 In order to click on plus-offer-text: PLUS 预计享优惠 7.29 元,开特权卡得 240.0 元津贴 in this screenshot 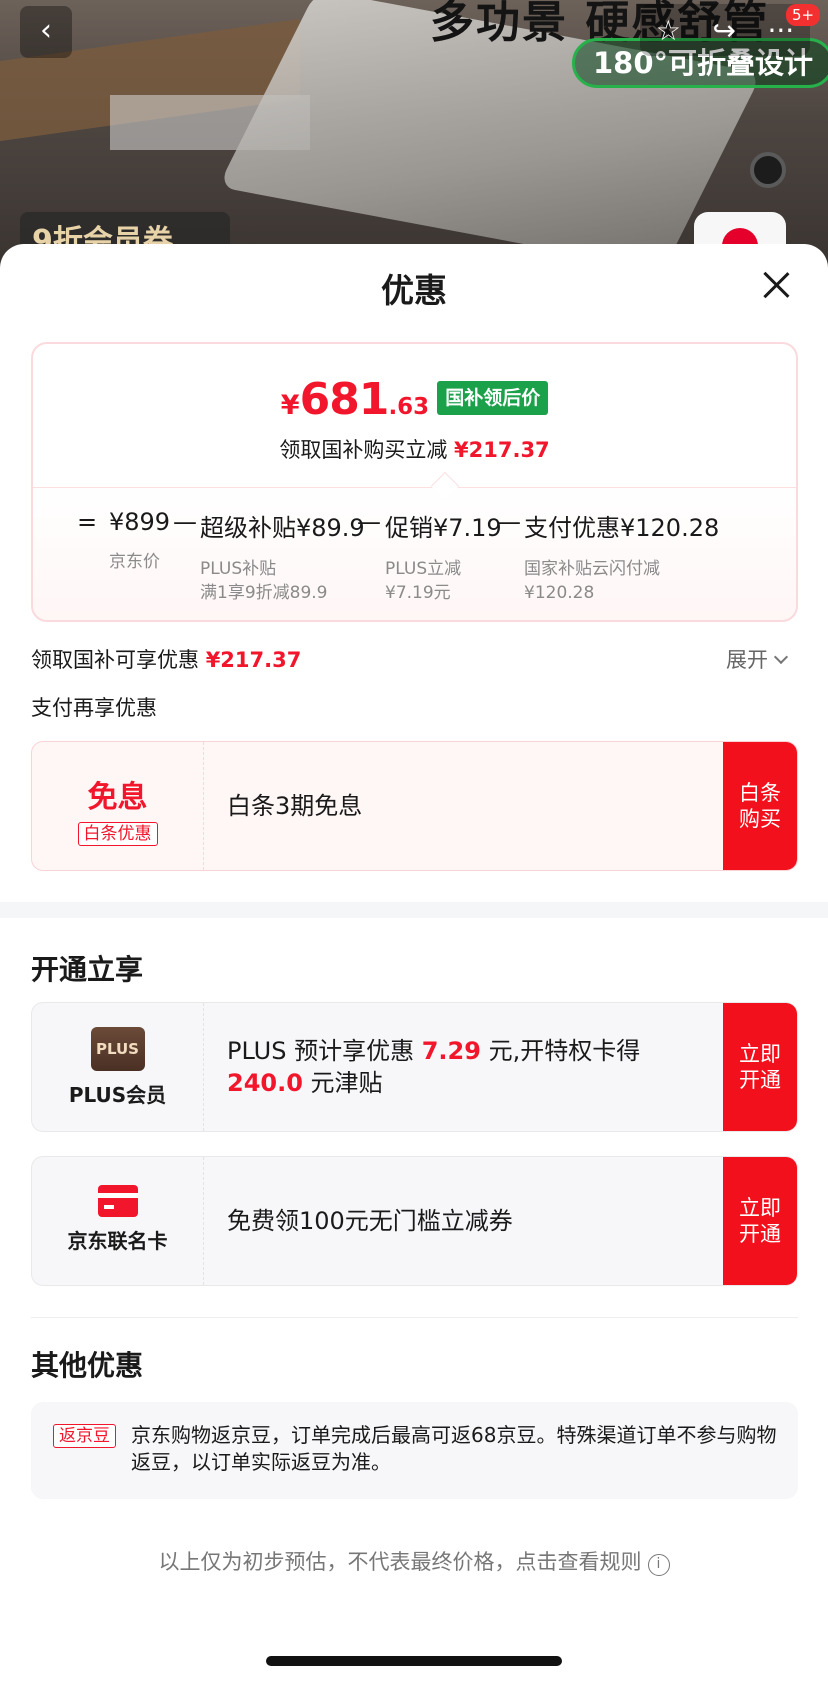, I will do `click(467, 1067)`.